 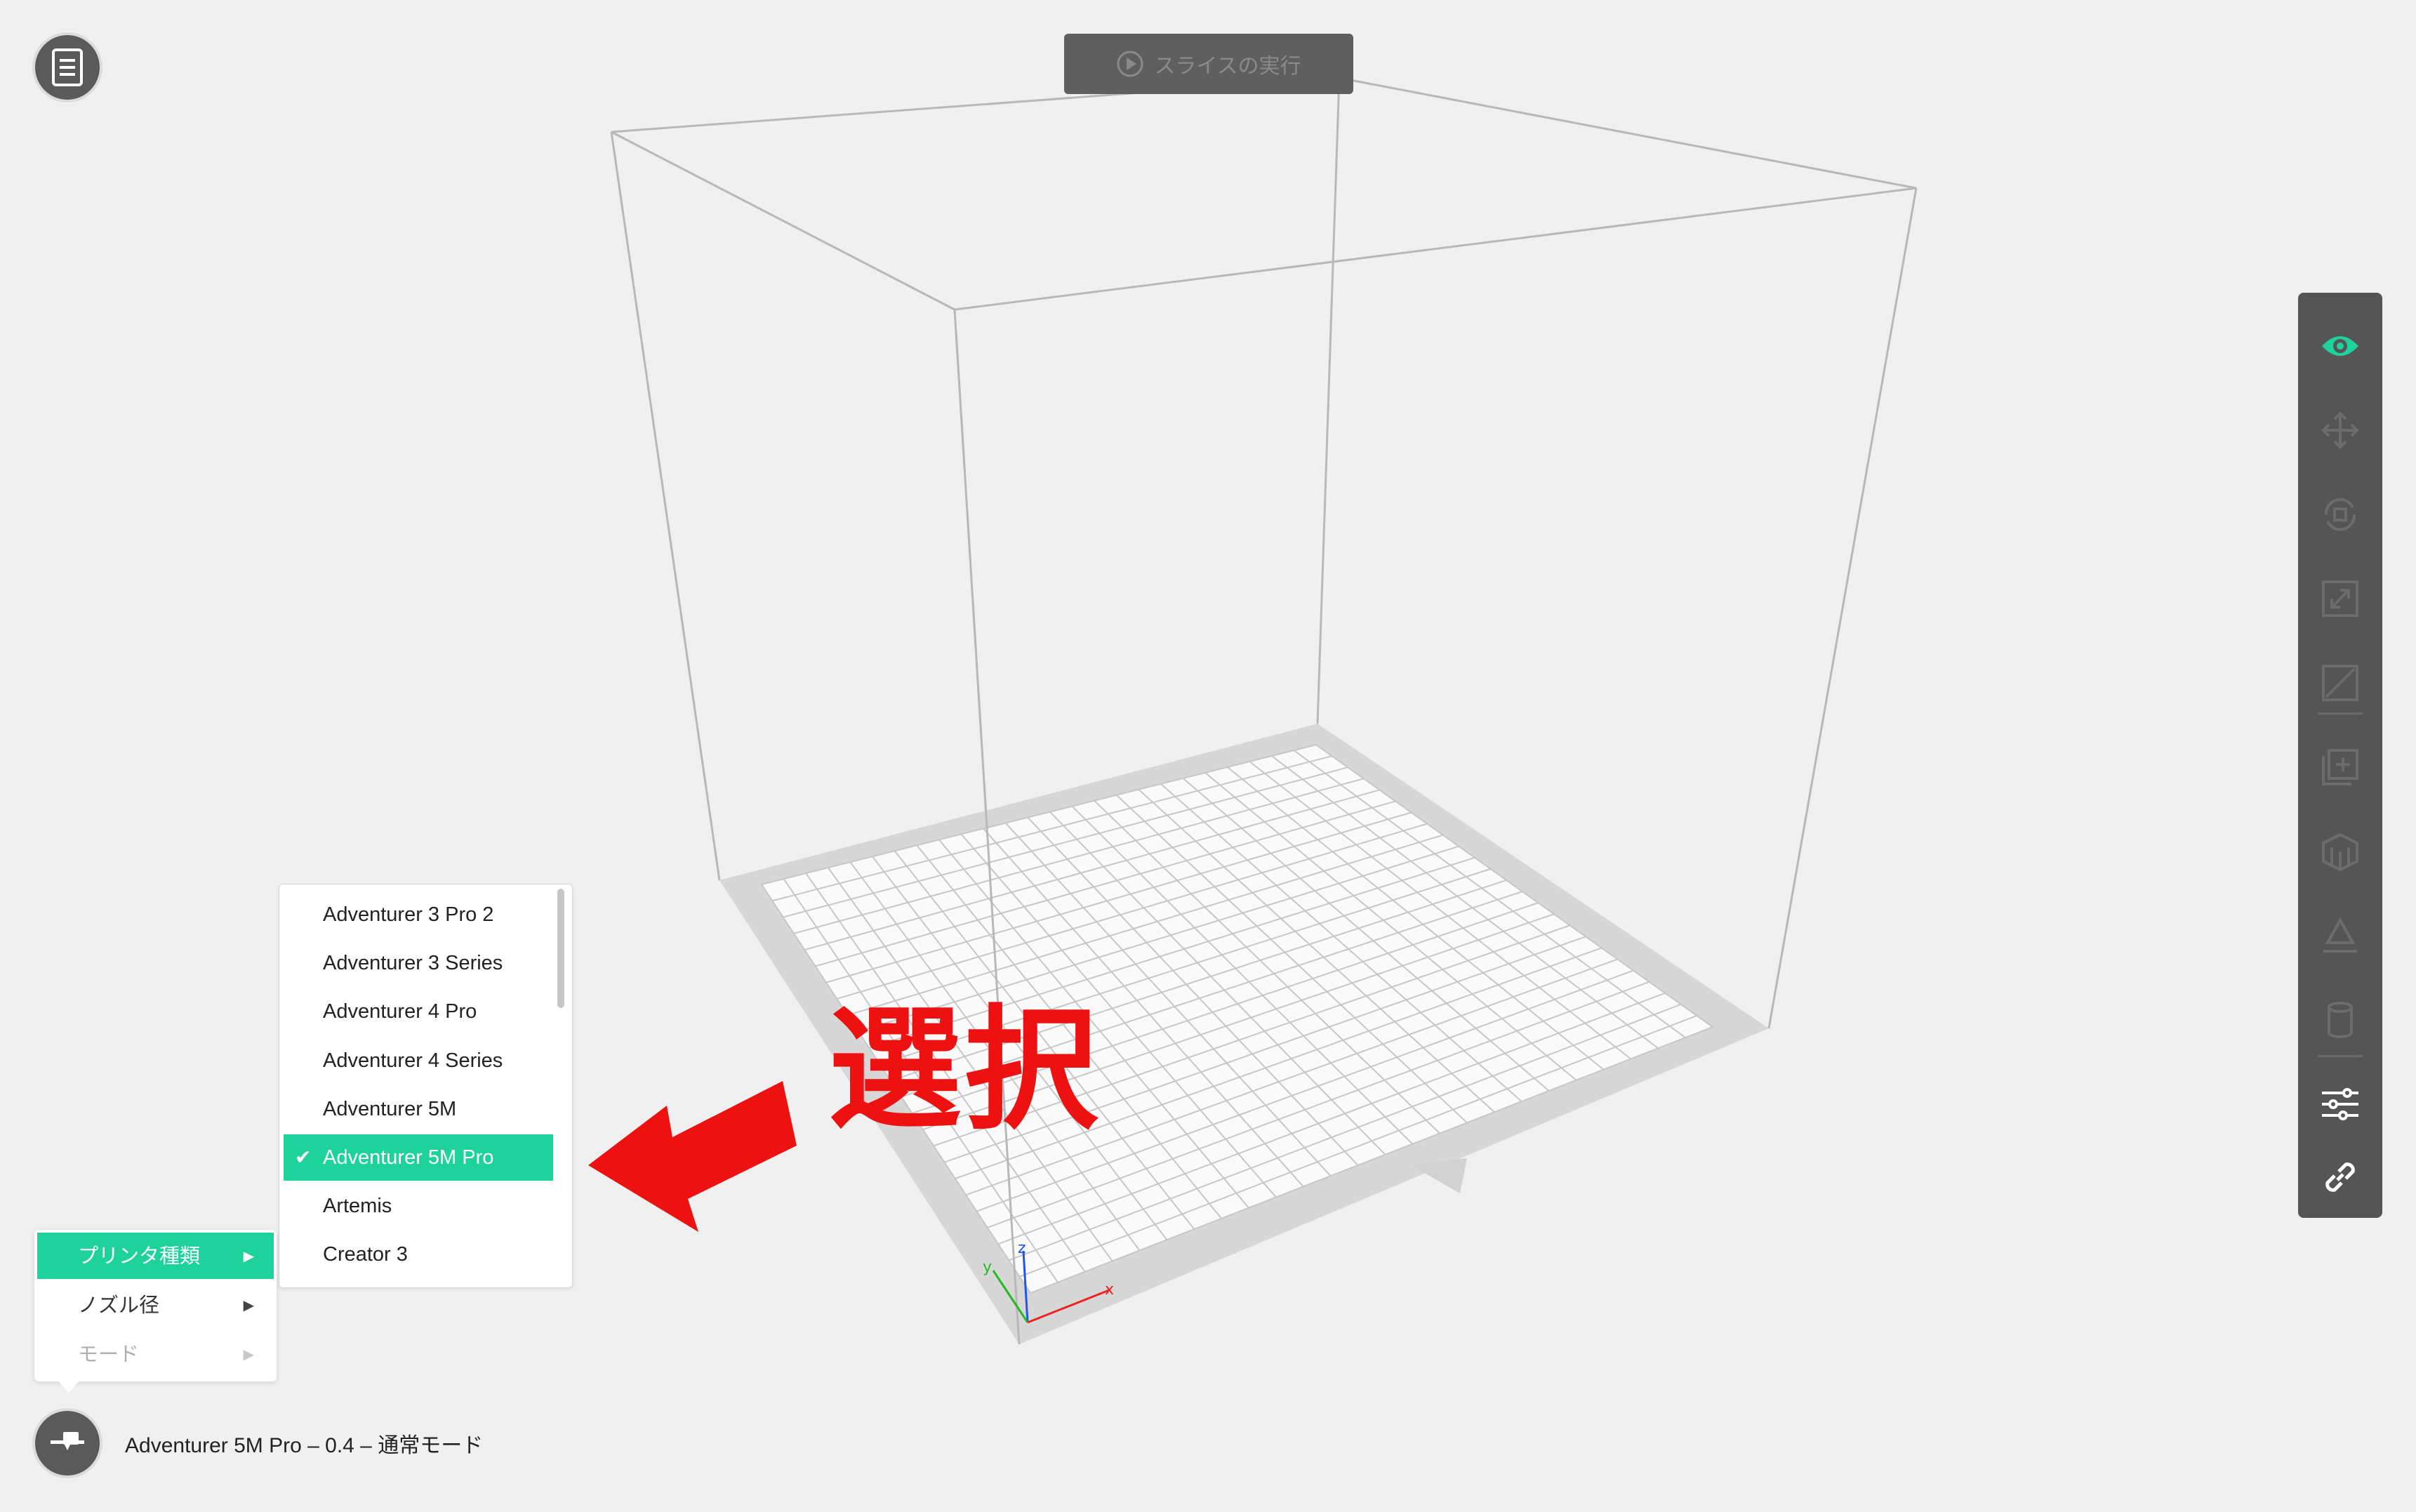 I want to click on printer-option: Artemis, so click(x=418, y=1206).